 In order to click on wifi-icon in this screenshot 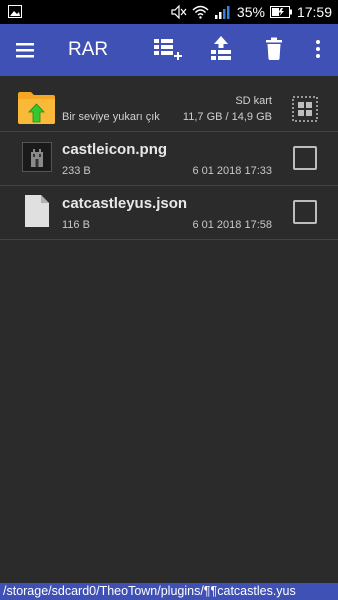, I will do `click(200, 12)`.